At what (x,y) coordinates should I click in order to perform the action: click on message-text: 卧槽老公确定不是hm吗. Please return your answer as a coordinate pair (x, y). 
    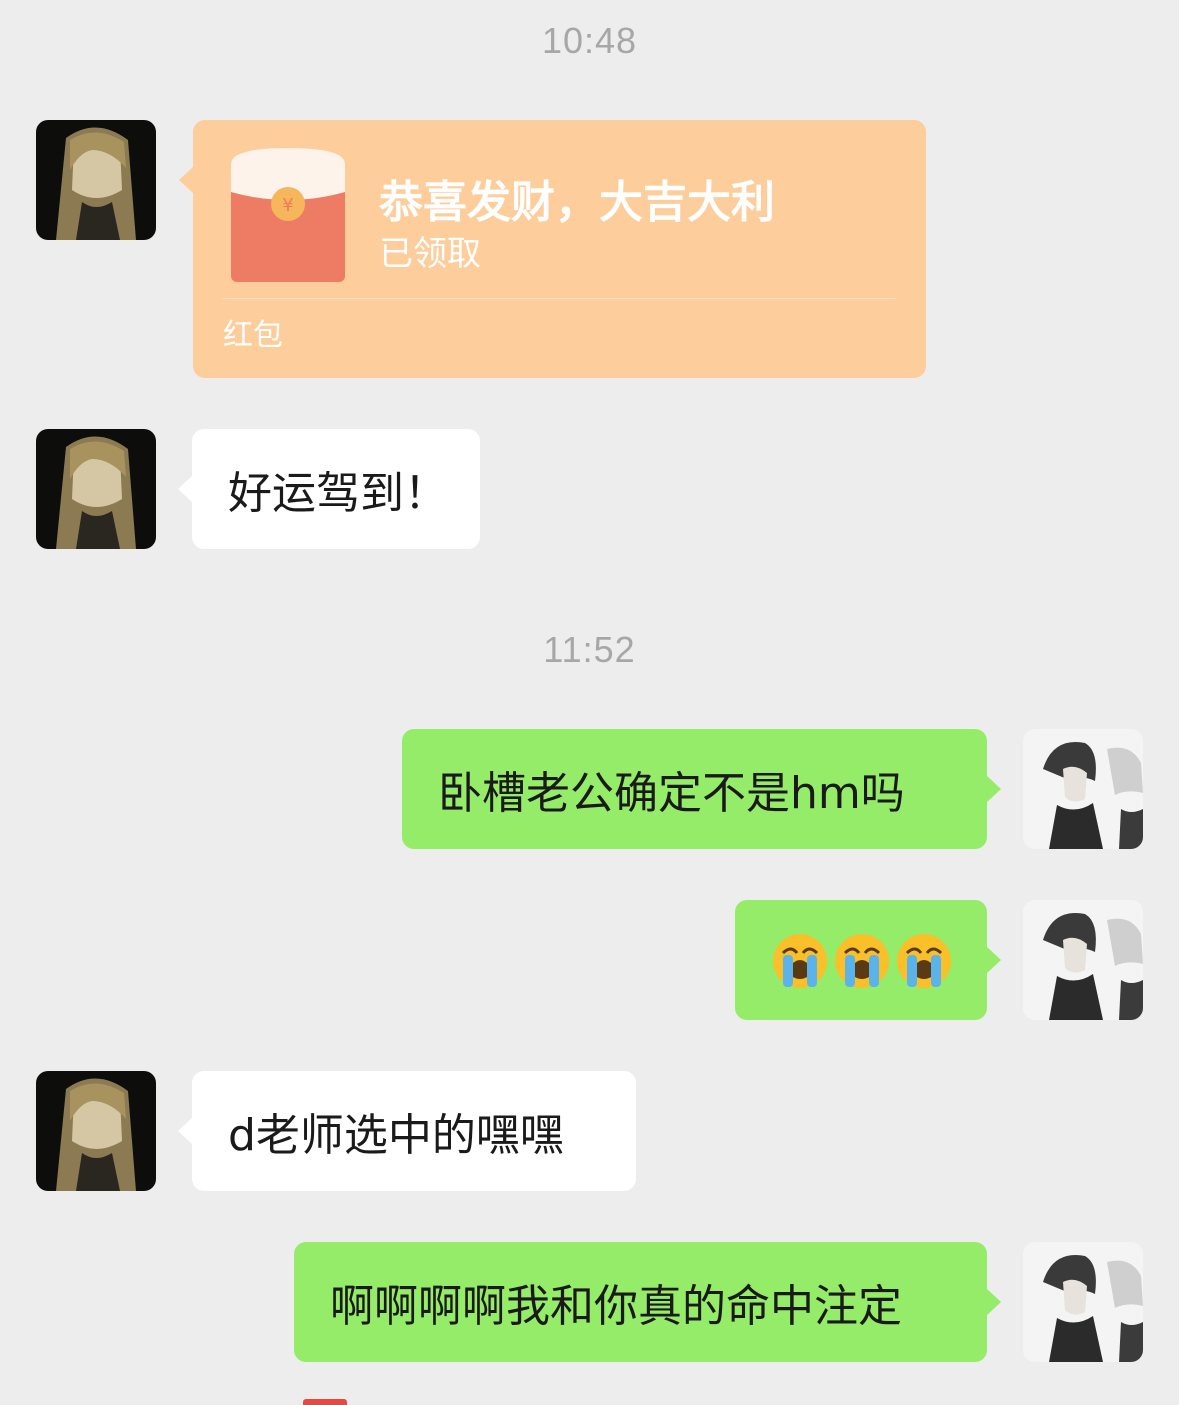
    Looking at the image, I should click on (671, 793).